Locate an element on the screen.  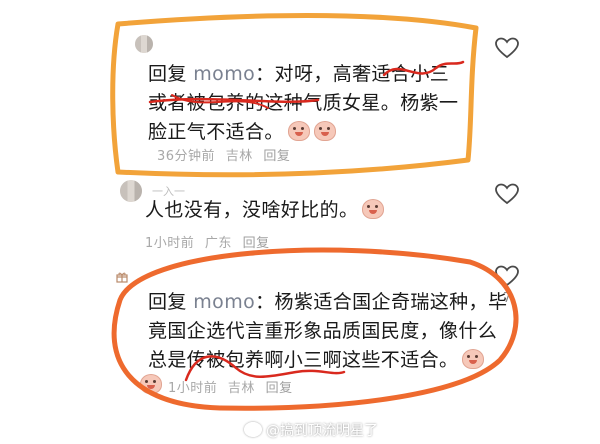
comment-line: 竟国企选代言重形象品质国民度，像什么 is located at coordinates (323, 331).